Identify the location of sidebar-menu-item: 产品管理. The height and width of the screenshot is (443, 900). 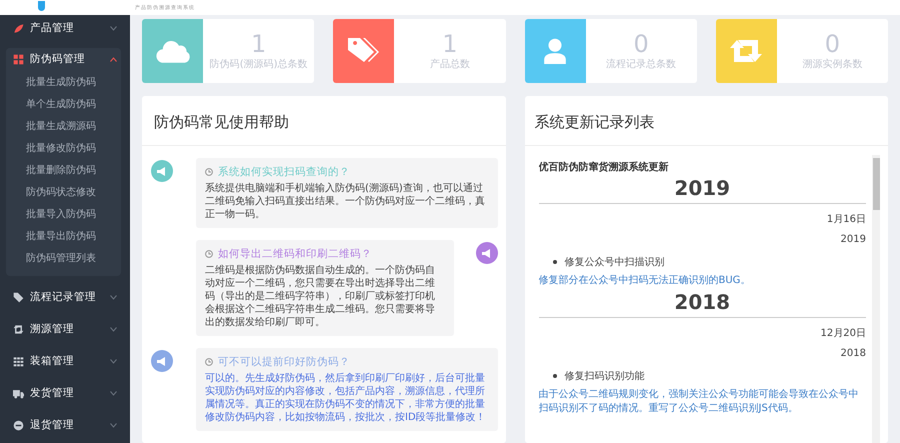
(63, 28).